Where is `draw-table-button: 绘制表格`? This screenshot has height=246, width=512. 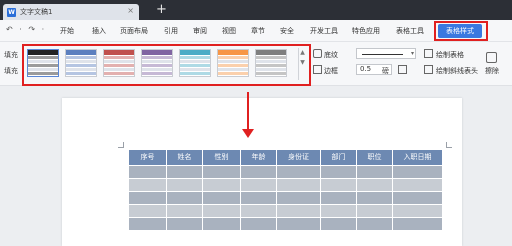
draw-table-button: 绘制表格 is located at coordinates (450, 55).